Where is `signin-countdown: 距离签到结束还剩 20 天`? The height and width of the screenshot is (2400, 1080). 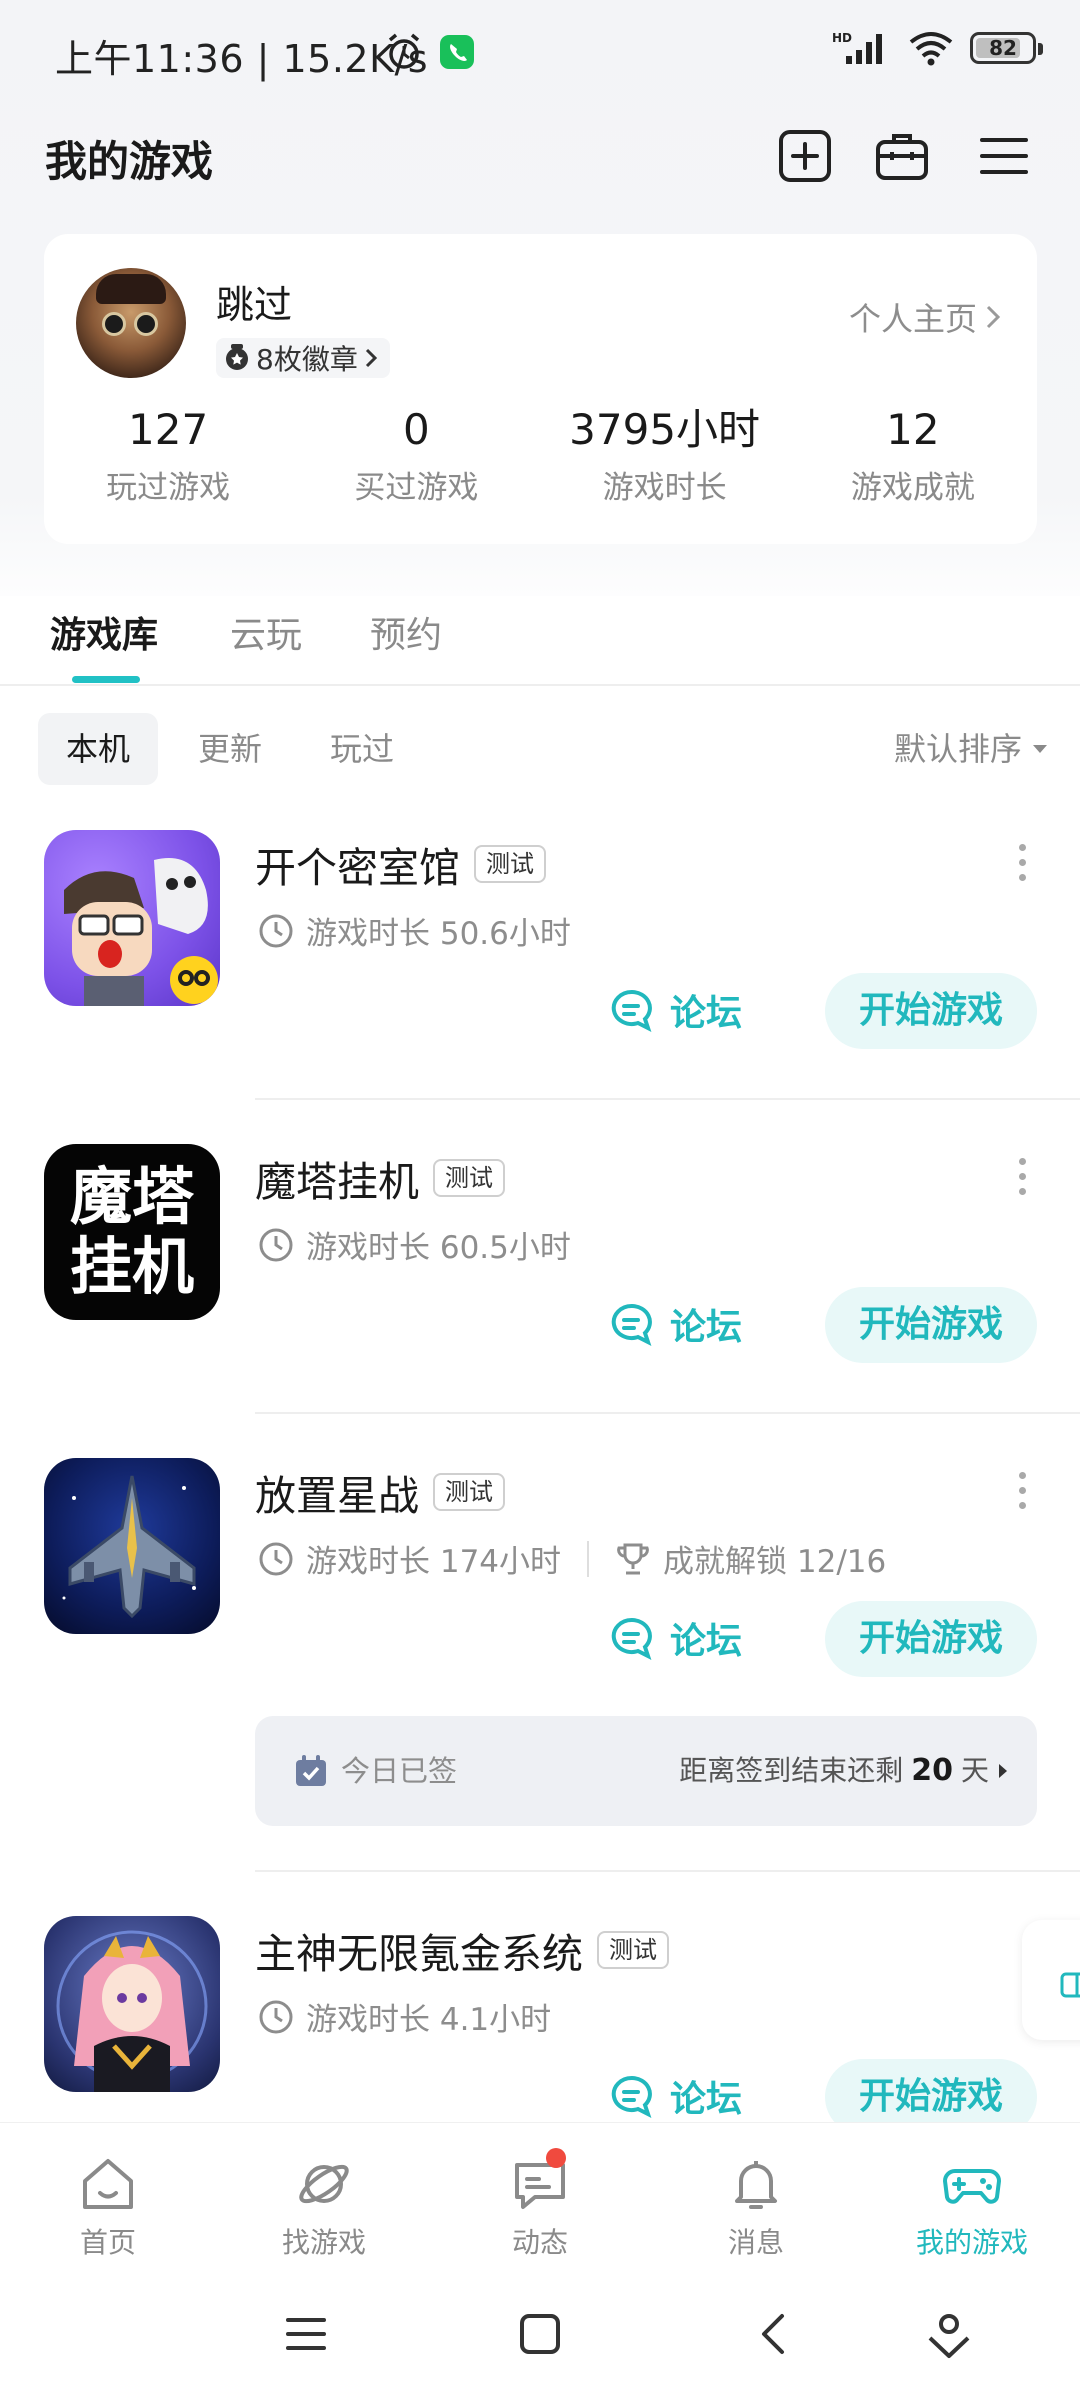
signin-countdown: 距离签到结束还剩 20 天 is located at coordinates (844, 1771).